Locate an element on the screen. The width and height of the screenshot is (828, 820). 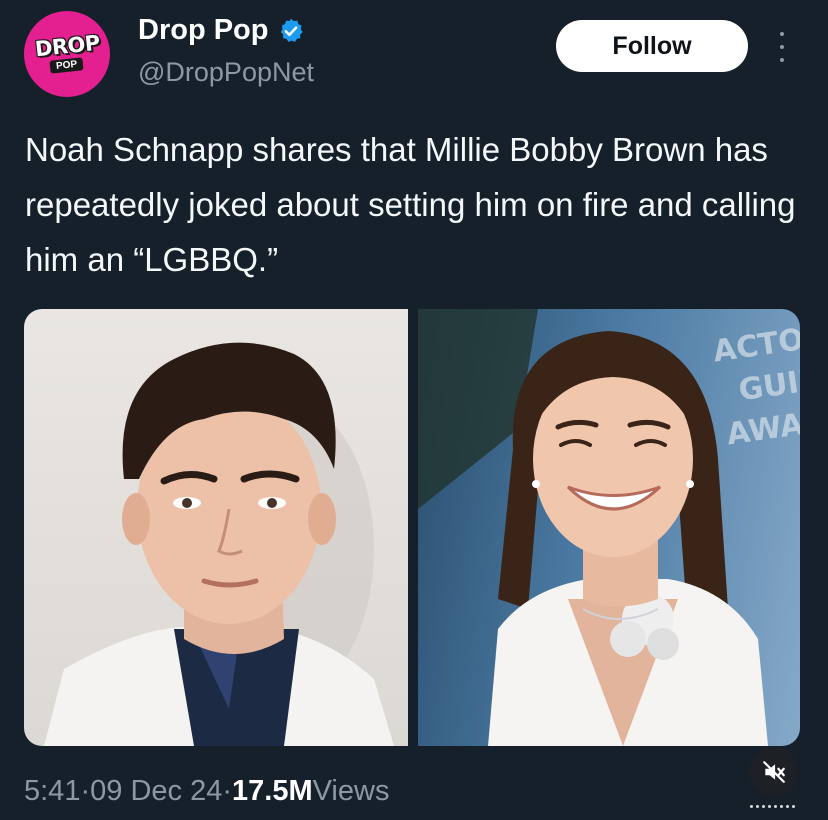
sign-text-line: AWARD is located at coordinates (762, 426).